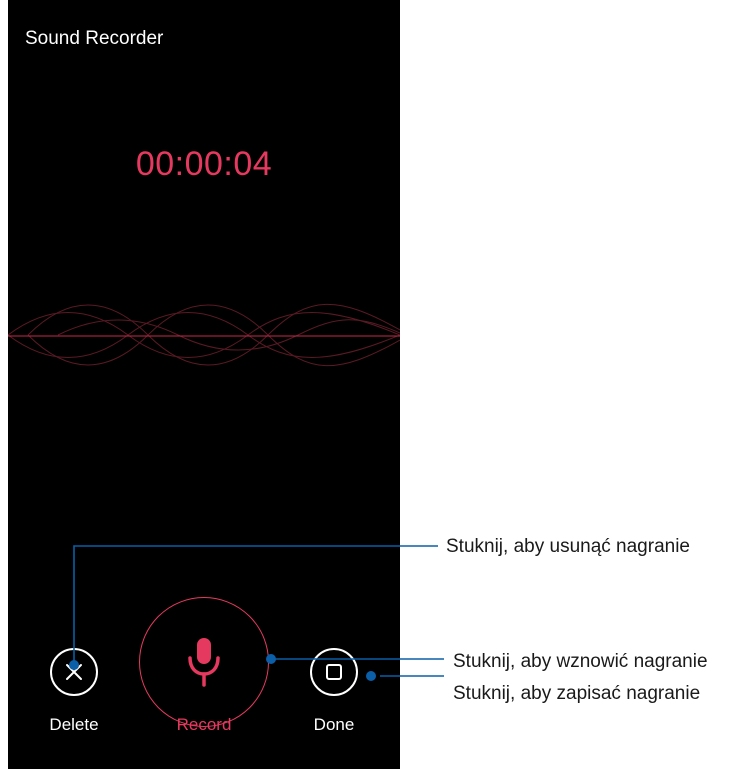 This screenshot has height=769, width=756. Describe the element at coordinates (371, 676) in the screenshot. I see `callout-dot-save` at that location.